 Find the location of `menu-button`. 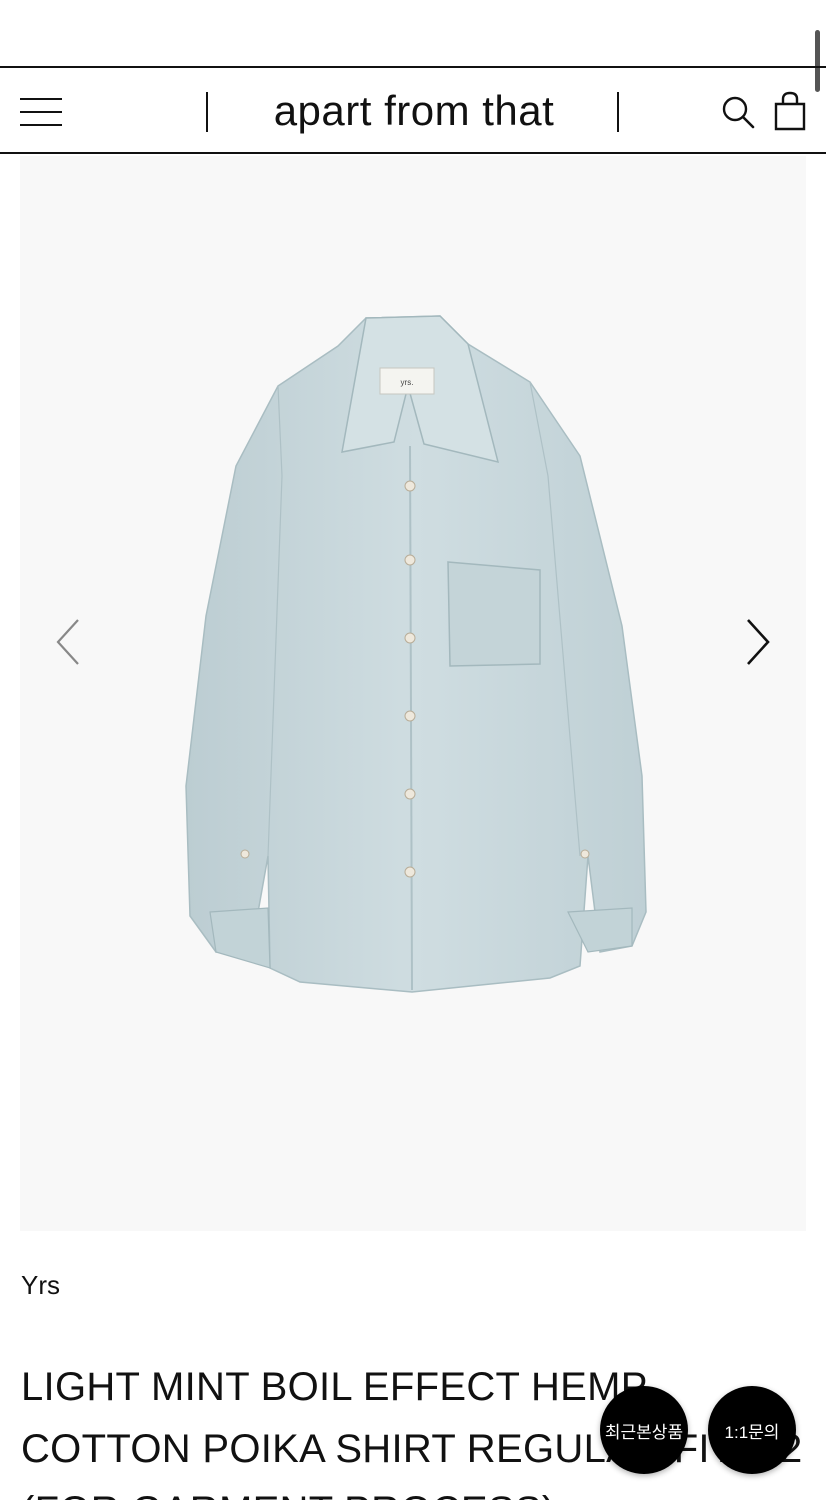

menu-button is located at coordinates (42, 112).